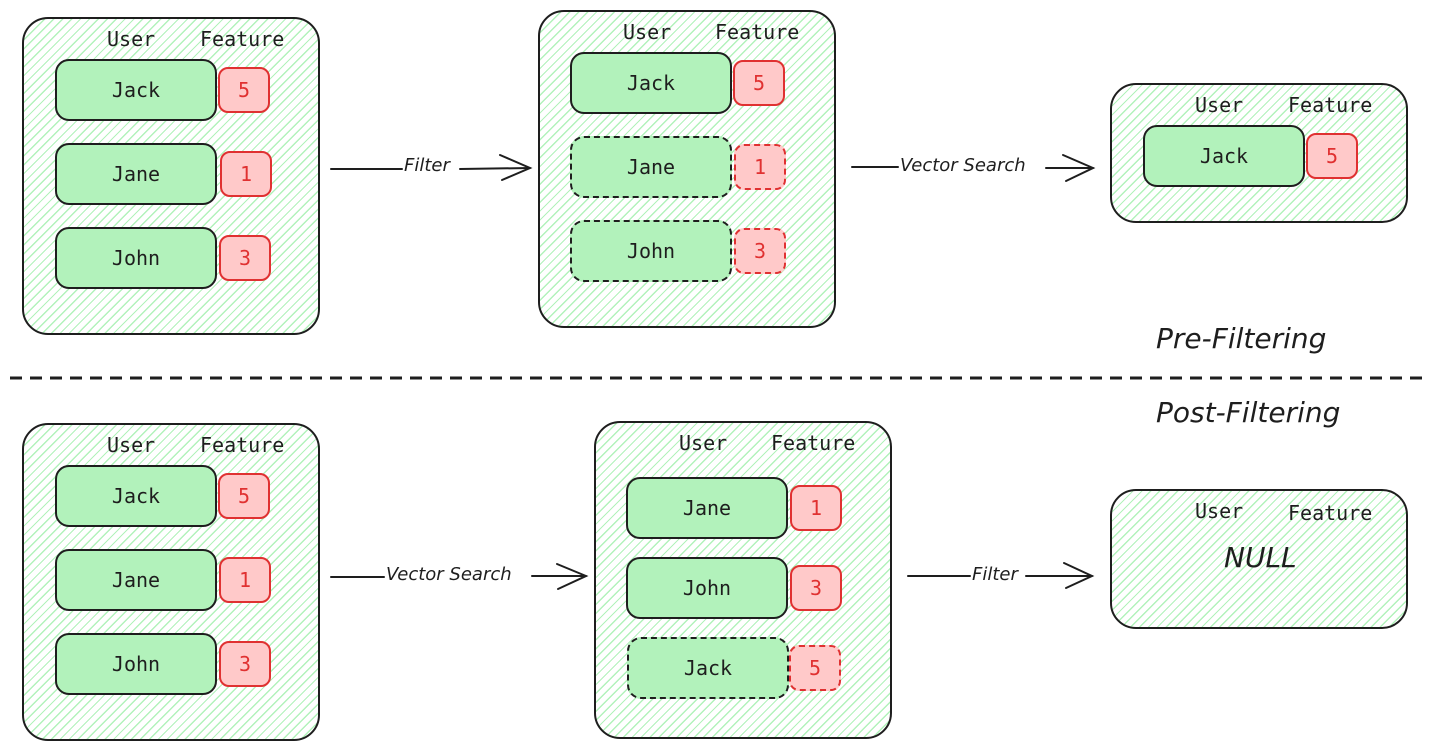 Image resolution: width=1440 pixels, height=751 pixels. Describe the element at coordinates (1001, 575) in the screenshot. I see `post-filter-arrow` at that location.